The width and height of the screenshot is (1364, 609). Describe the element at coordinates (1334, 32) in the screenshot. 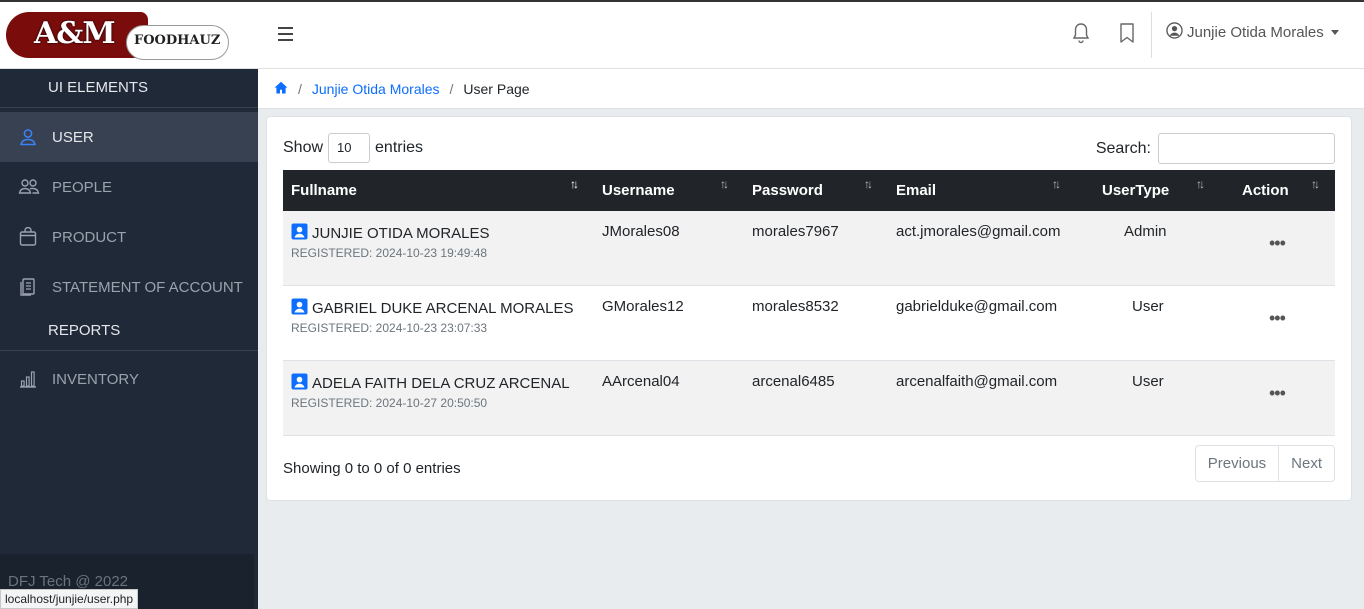

I see `chevron-down-icon` at that location.